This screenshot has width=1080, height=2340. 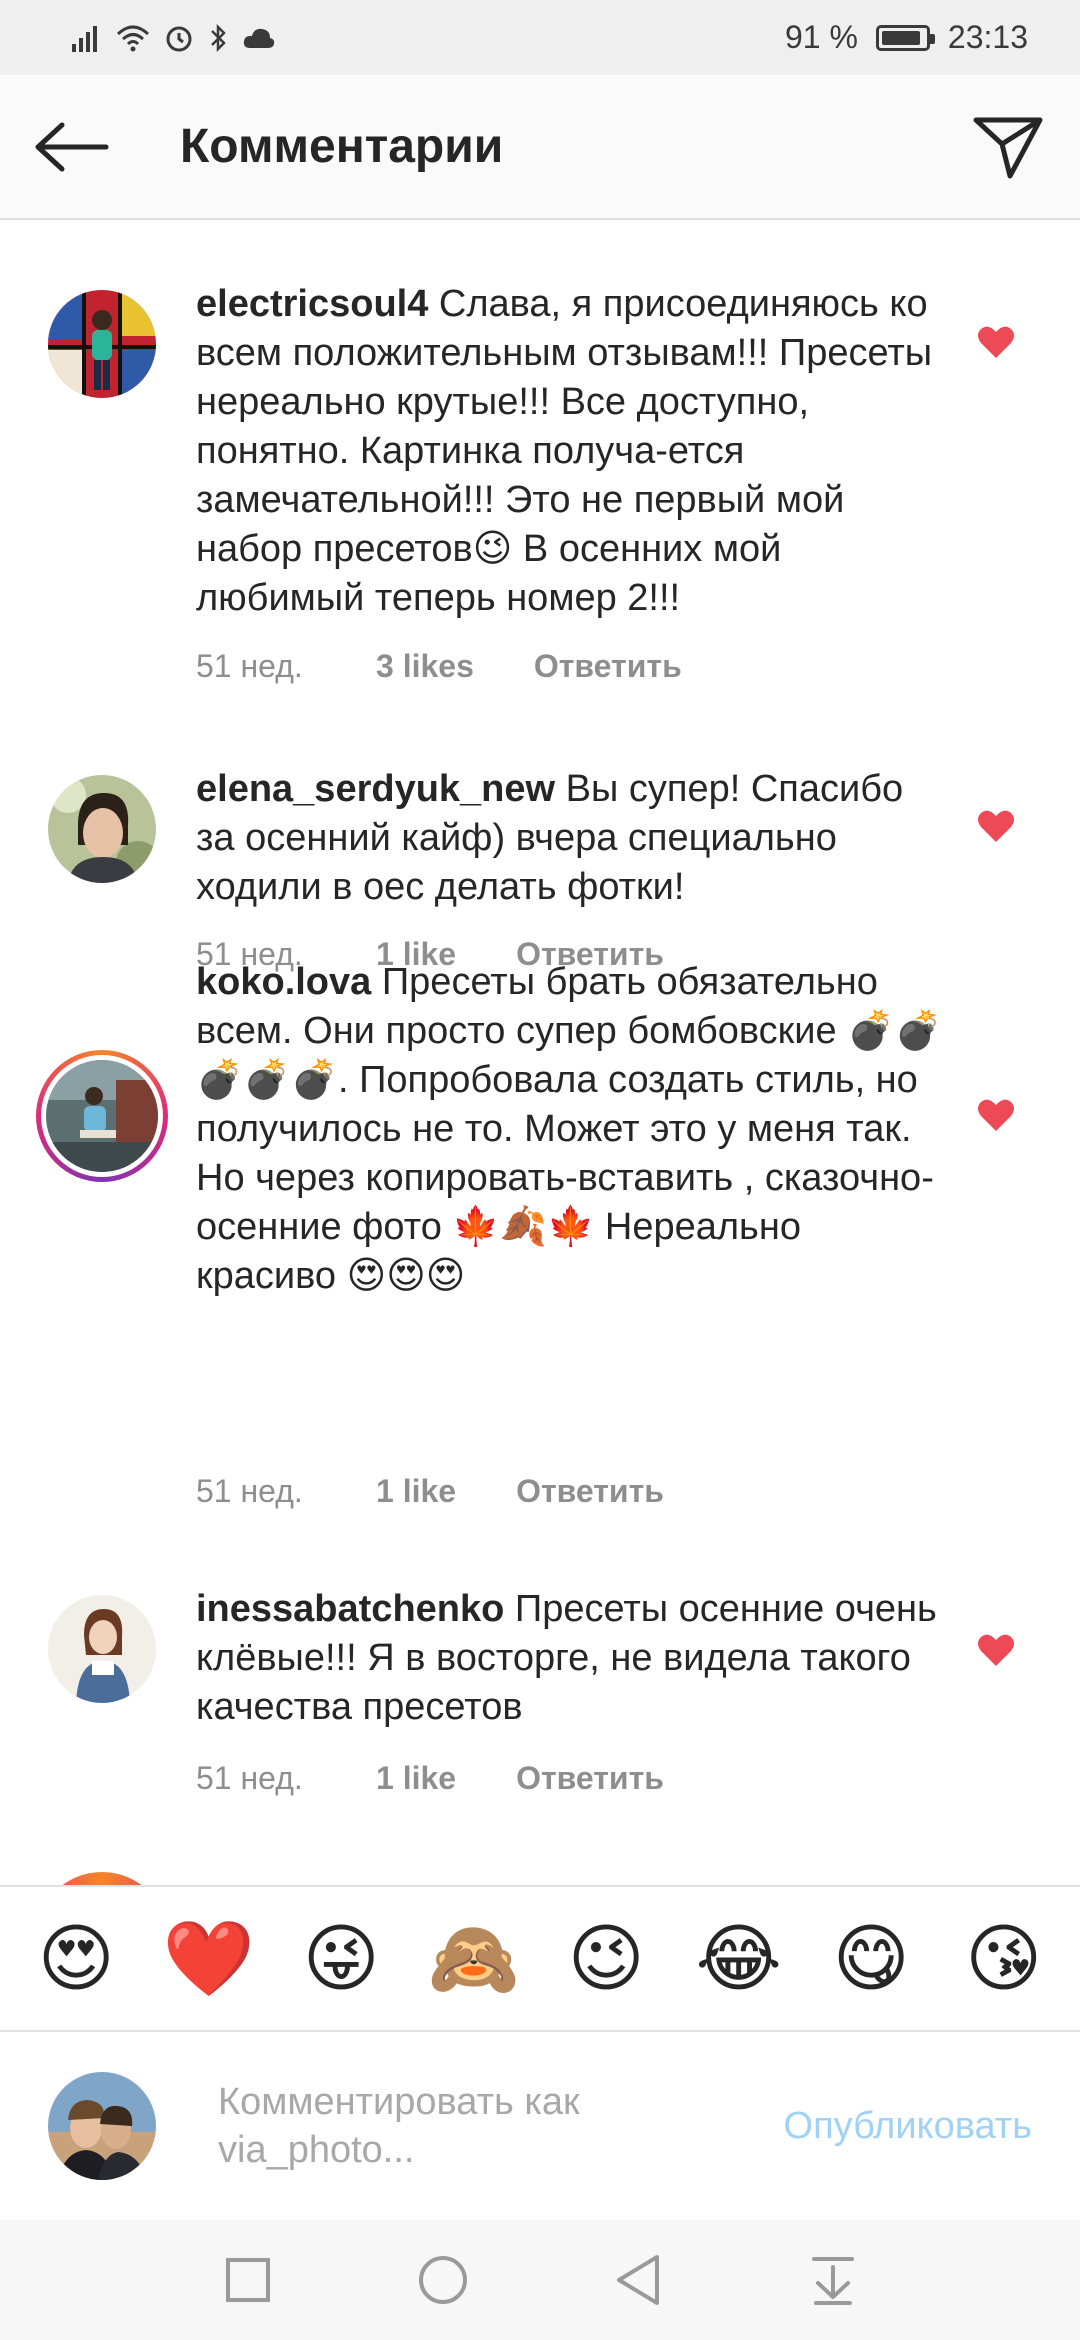 What do you see at coordinates (540, 2280) in the screenshot?
I see `system-nav-bar` at bounding box center [540, 2280].